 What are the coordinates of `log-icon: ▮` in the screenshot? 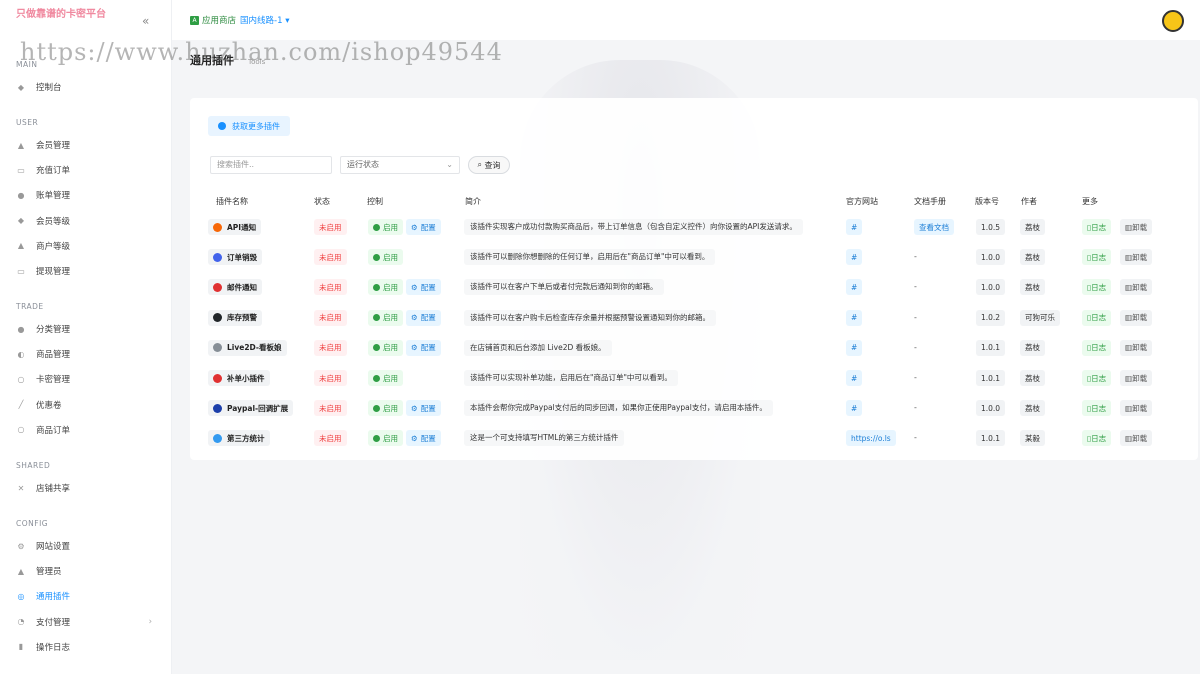 It's located at (21, 647).